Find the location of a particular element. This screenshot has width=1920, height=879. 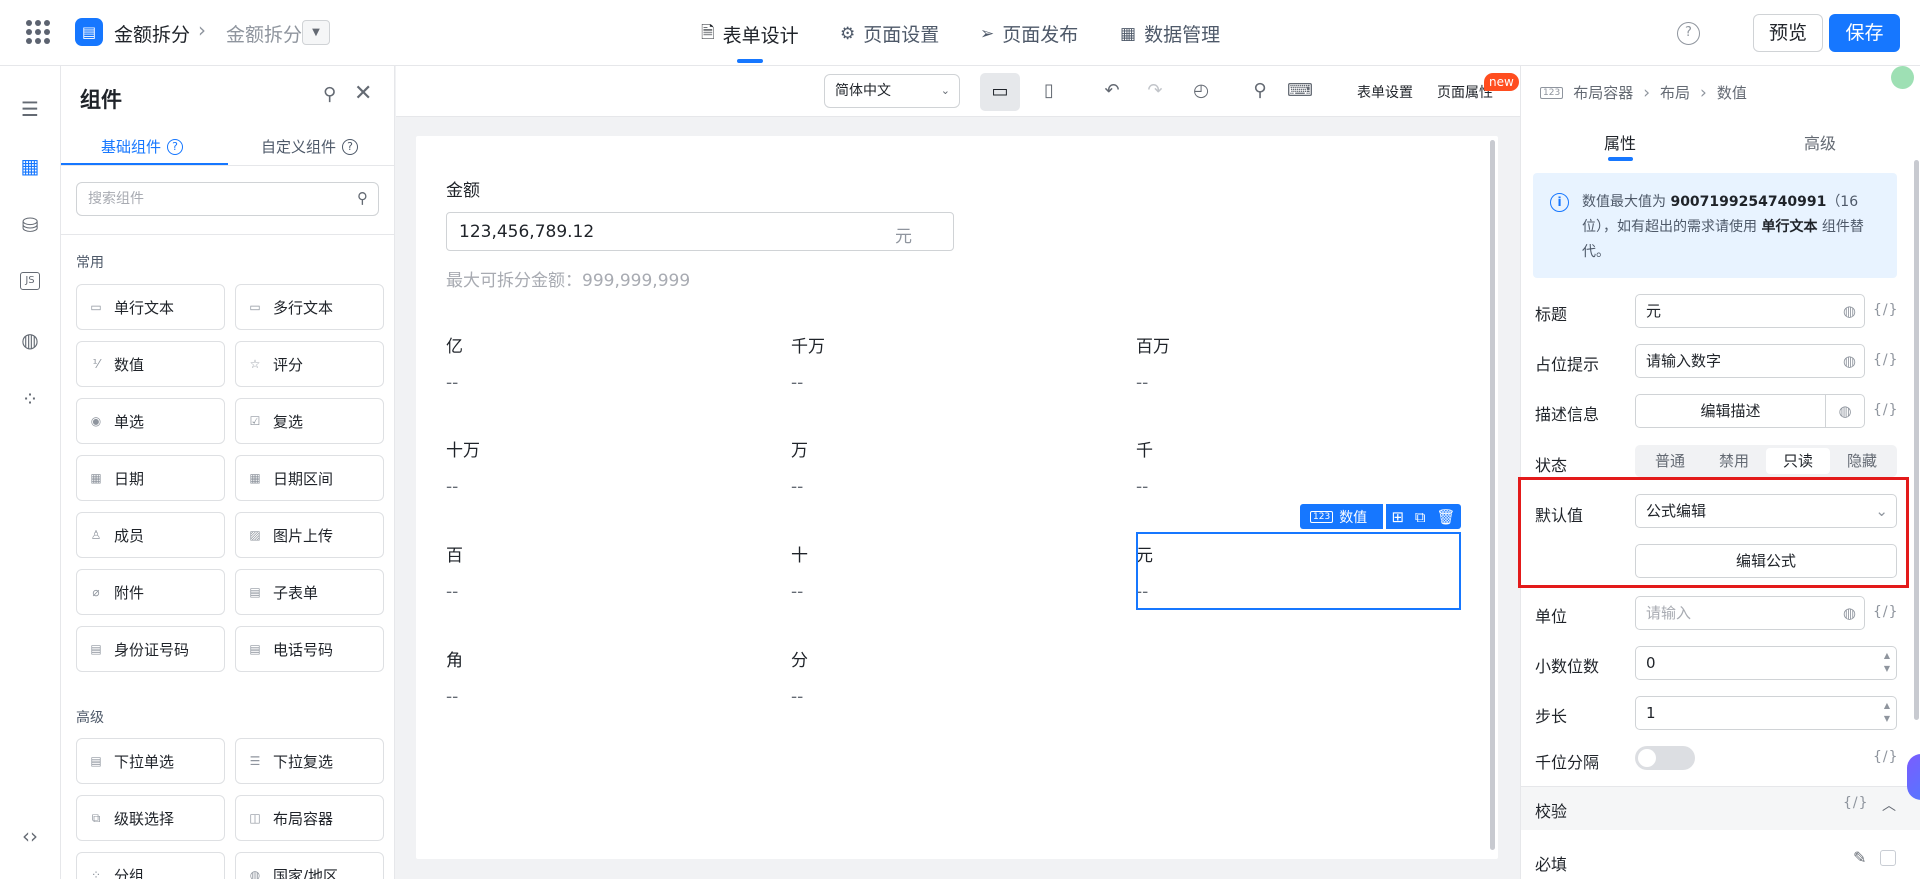

tab-page-settings: ⚙ 页面设置 is located at coordinates (889, 33).